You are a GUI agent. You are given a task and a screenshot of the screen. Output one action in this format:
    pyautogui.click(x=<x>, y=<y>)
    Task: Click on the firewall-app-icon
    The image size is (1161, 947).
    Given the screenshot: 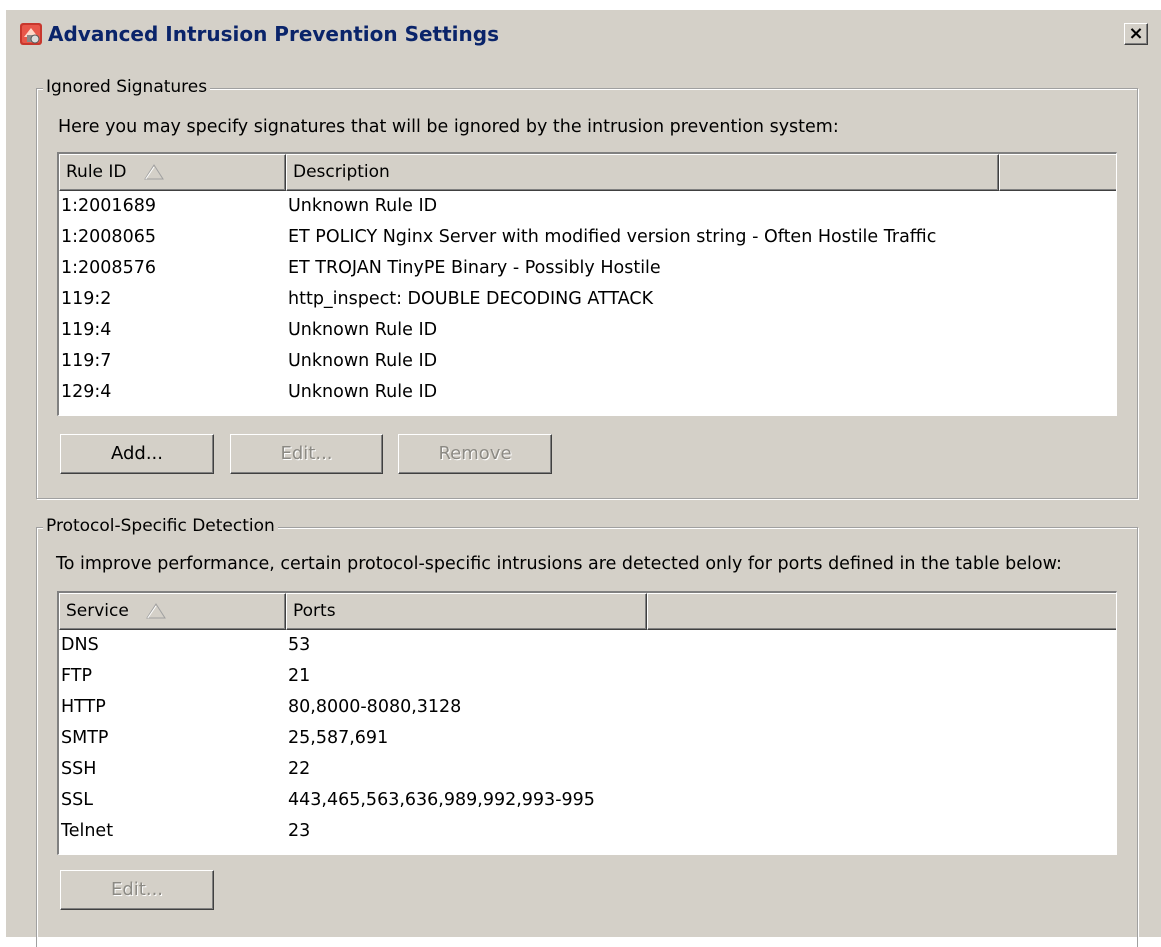 What is the action you would take?
    pyautogui.click(x=31, y=34)
    